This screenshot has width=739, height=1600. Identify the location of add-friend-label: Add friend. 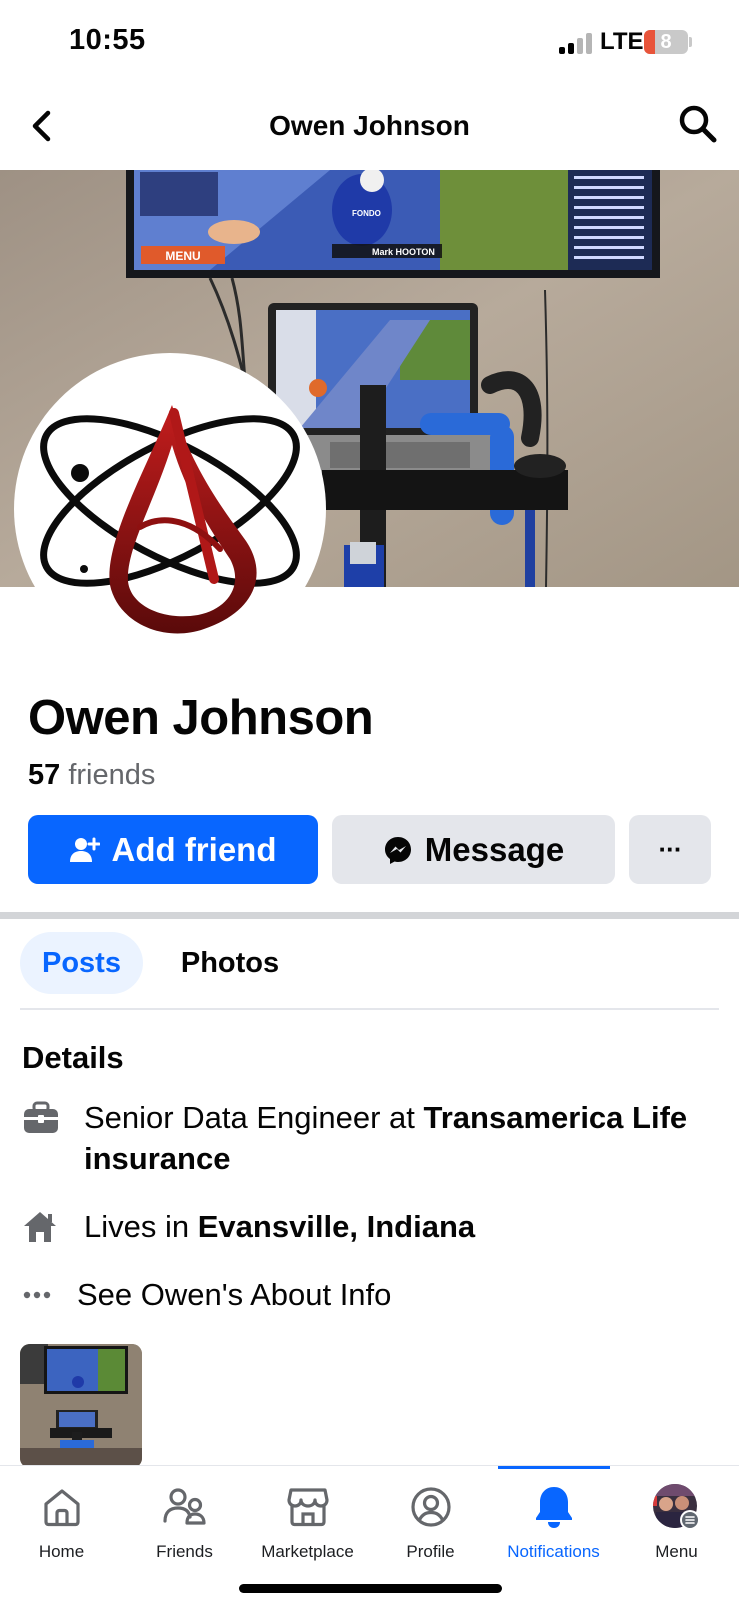
(194, 849).